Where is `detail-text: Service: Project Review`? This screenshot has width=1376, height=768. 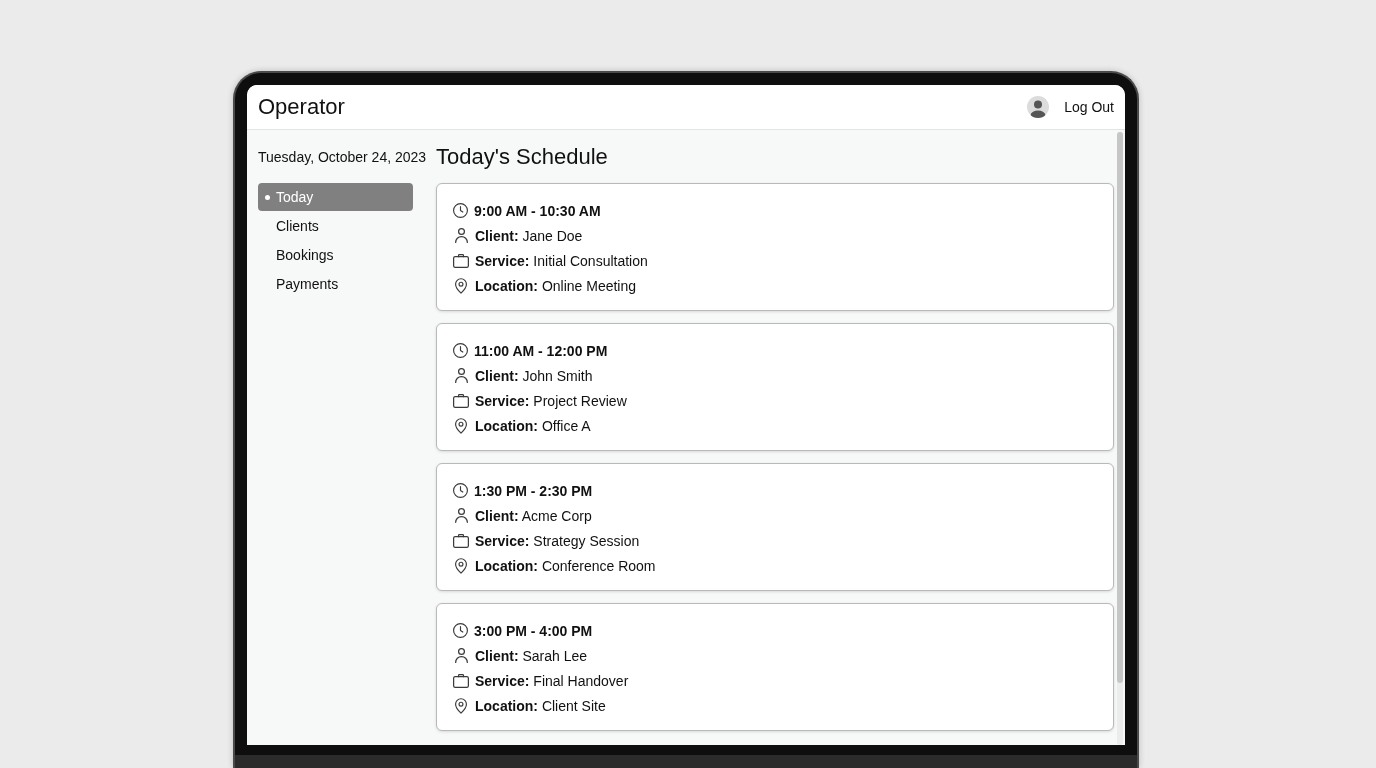 detail-text: Service: Project Review is located at coordinates (551, 401).